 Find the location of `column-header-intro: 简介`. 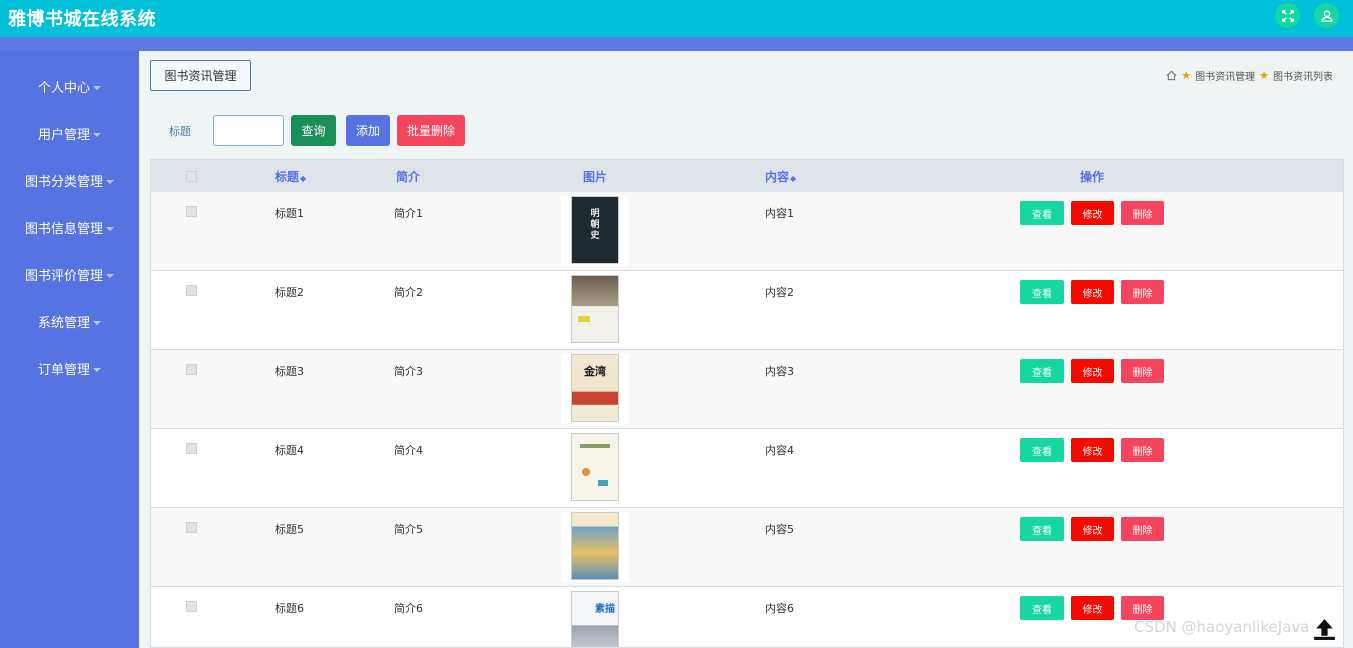

column-header-intro: 简介 is located at coordinates (408, 177).